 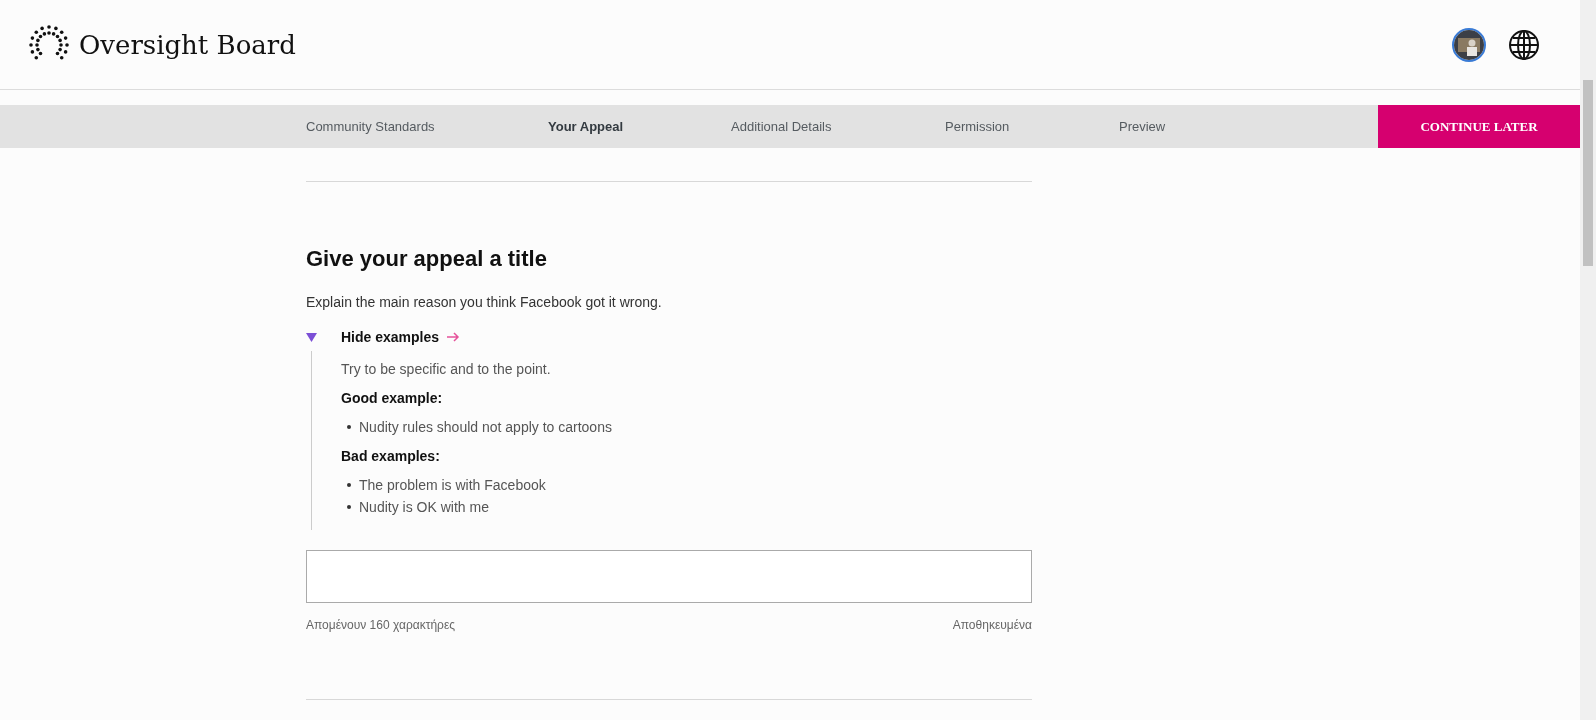 I want to click on step-tab: Permission, so click(x=977, y=126).